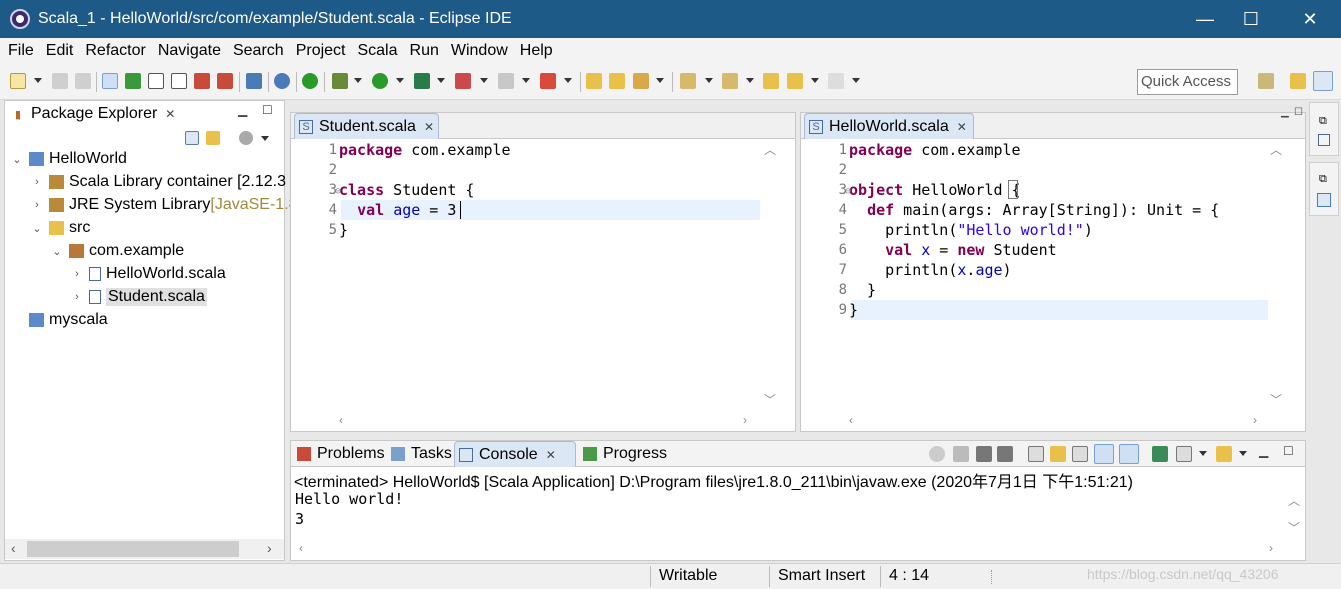  I want to click on fold-icon: ⊖, so click(848, 191).